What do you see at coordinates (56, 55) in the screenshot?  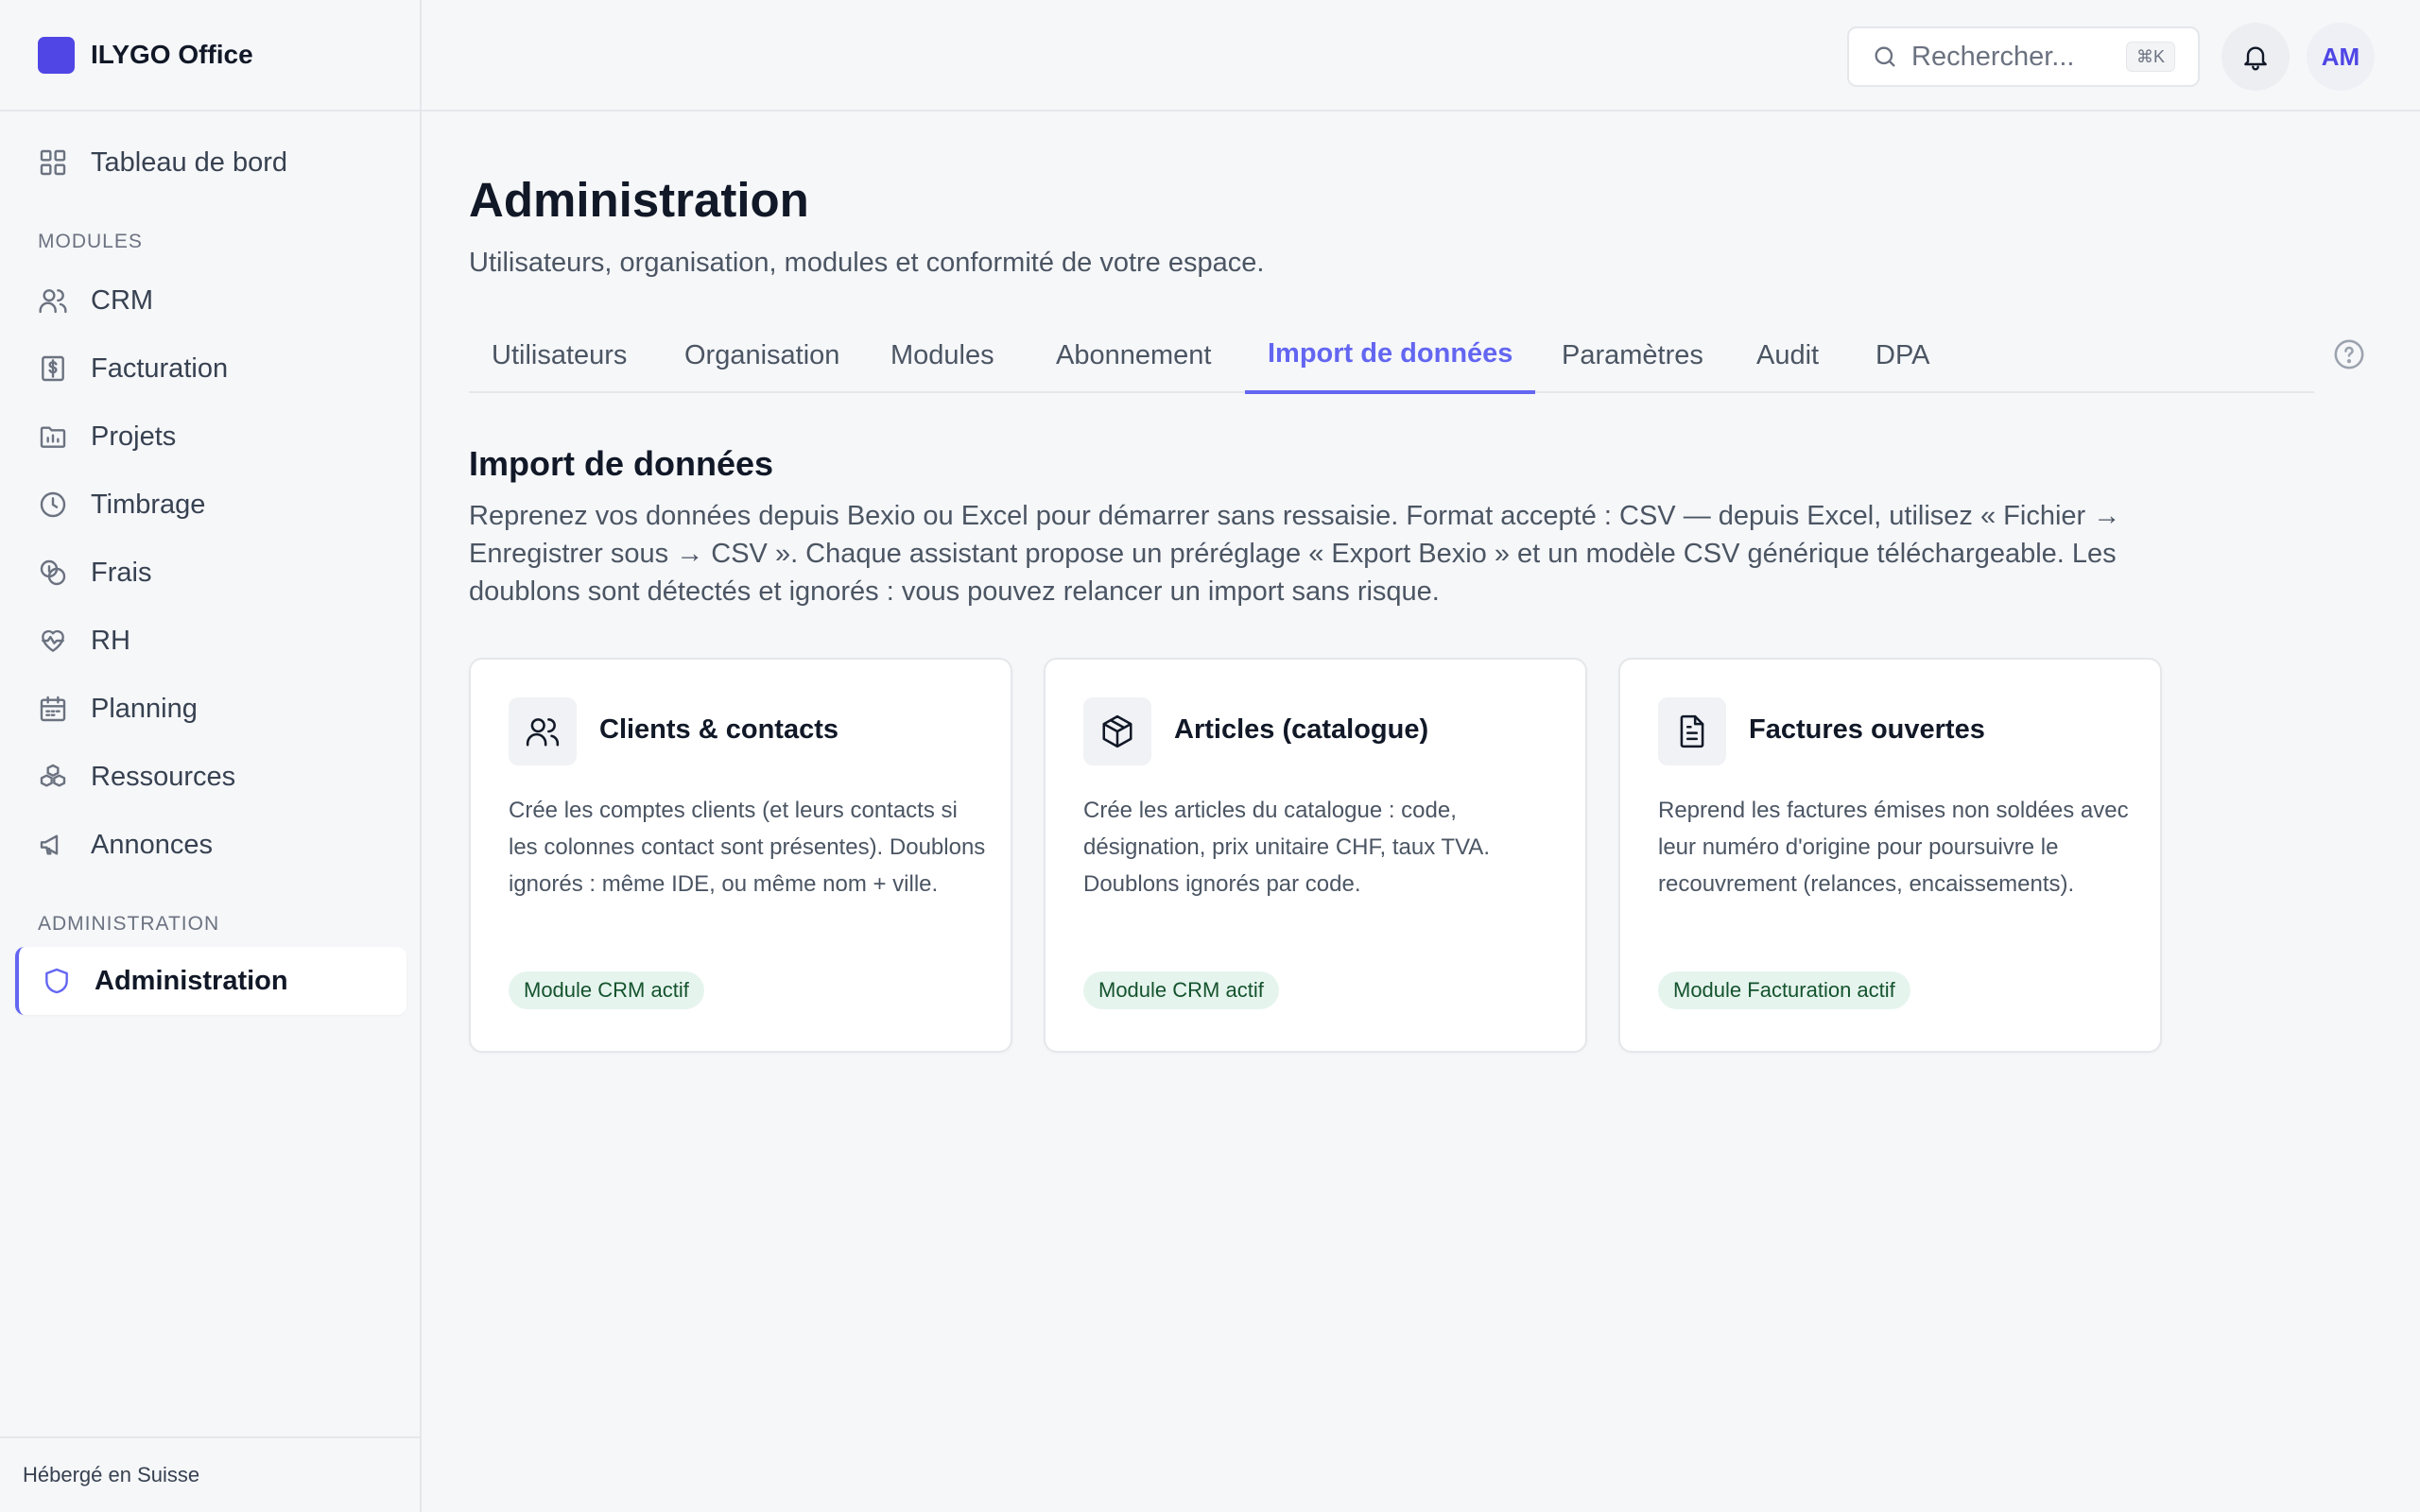 I see `app-logo` at bounding box center [56, 55].